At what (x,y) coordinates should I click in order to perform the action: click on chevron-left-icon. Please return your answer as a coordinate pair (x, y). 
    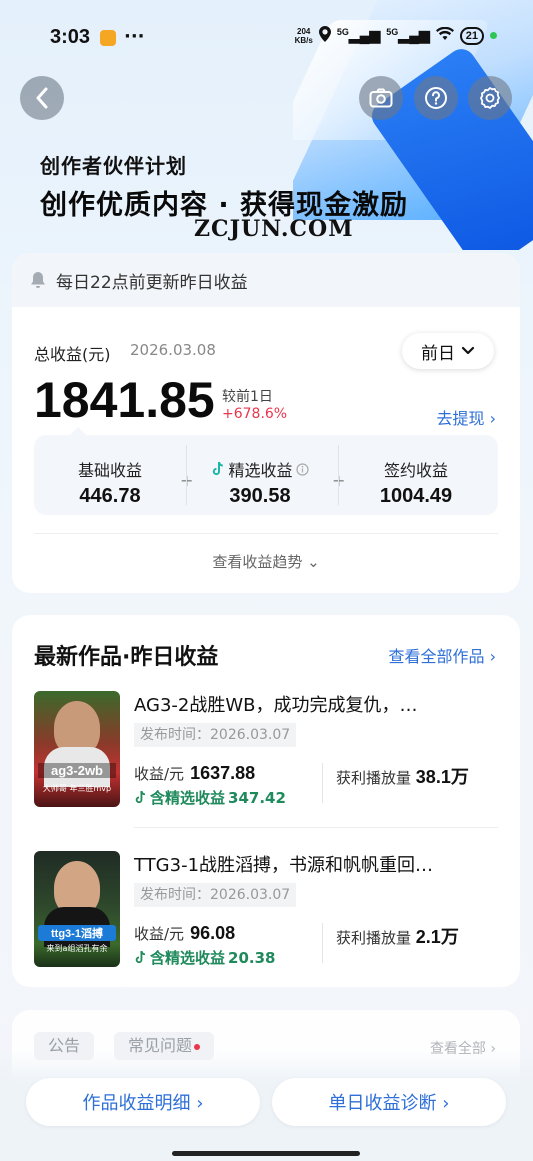
    Looking at the image, I should click on (42, 98).